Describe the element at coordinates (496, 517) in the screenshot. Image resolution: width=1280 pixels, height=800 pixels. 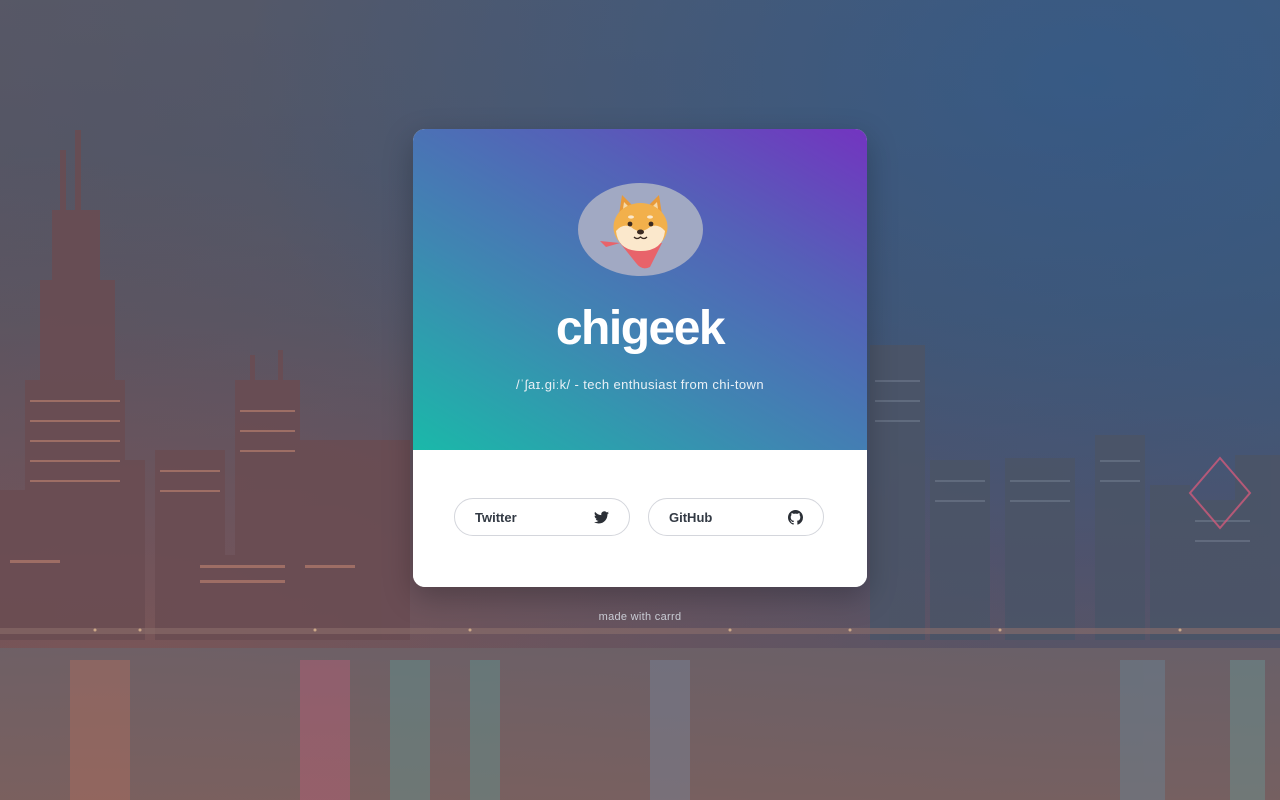
I see `twitter-button-label: Twitter` at that location.